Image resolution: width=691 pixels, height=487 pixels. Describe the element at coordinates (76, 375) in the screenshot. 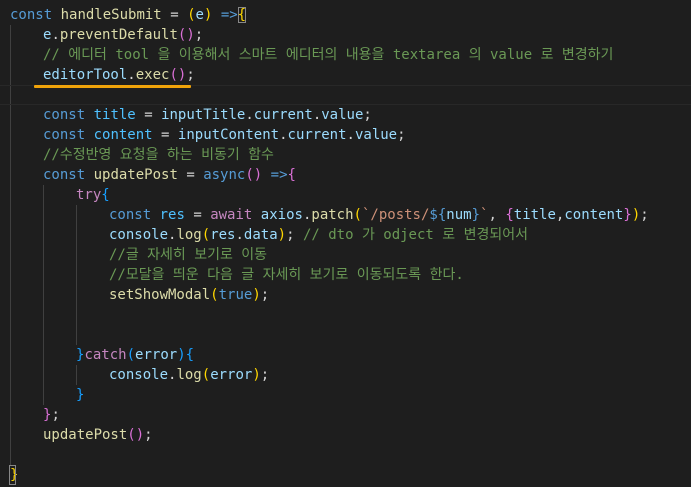

I see `indent-guide` at that location.